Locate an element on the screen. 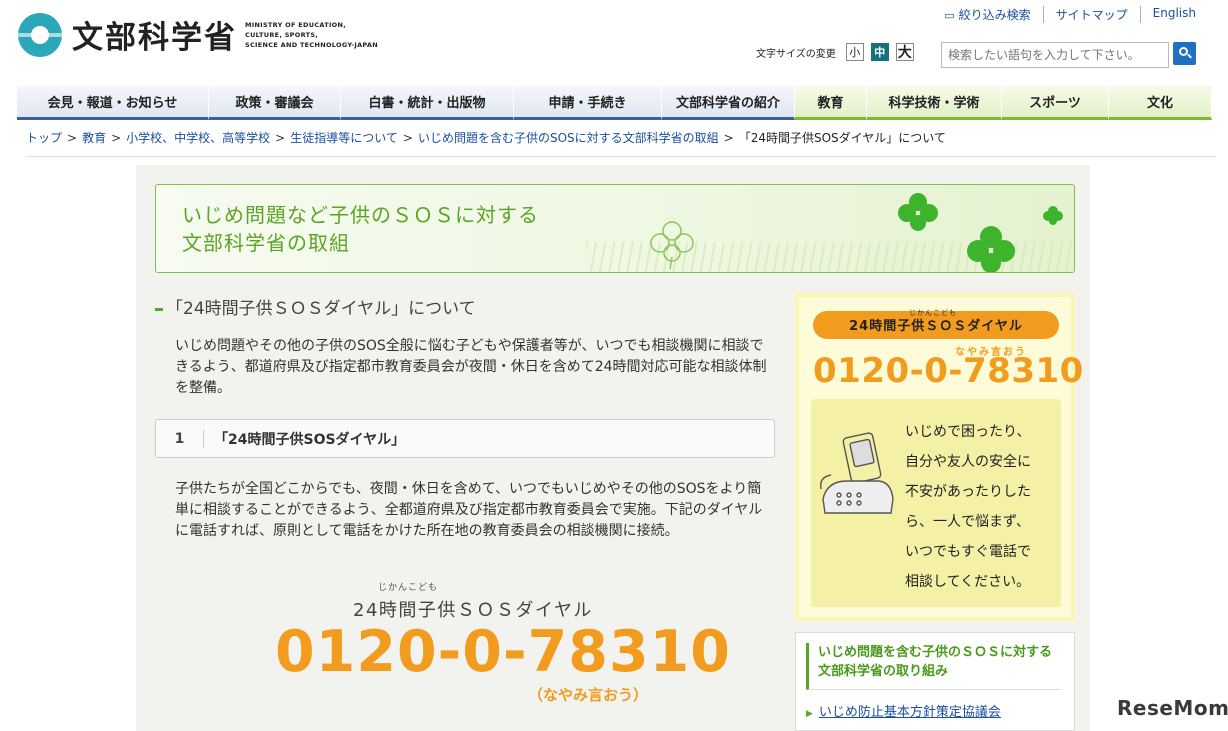 The width and height of the screenshot is (1228, 731). watermark-logo: ReseMom is located at coordinates (1172, 708).